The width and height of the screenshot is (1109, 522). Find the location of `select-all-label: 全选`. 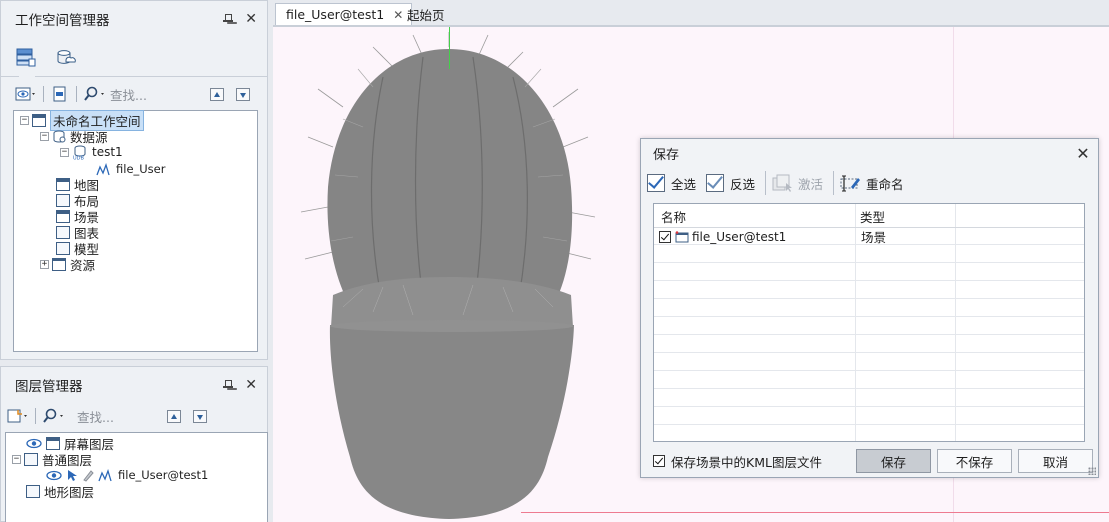

select-all-label: 全选 is located at coordinates (684, 184).